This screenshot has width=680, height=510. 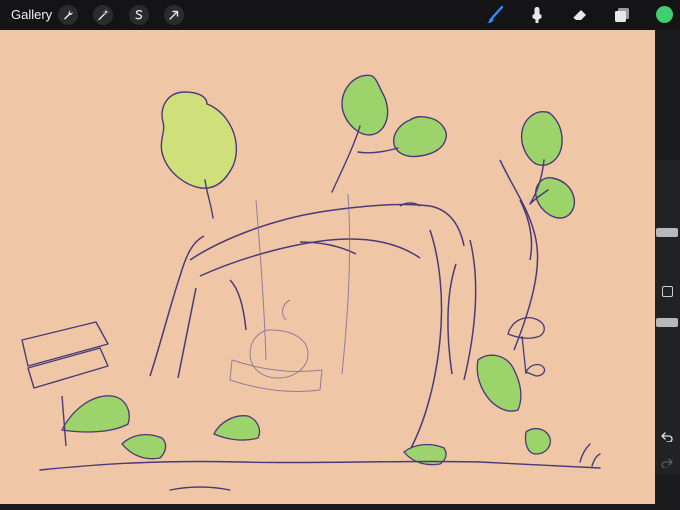 I want to click on undo-icon, so click(x=667, y=437).